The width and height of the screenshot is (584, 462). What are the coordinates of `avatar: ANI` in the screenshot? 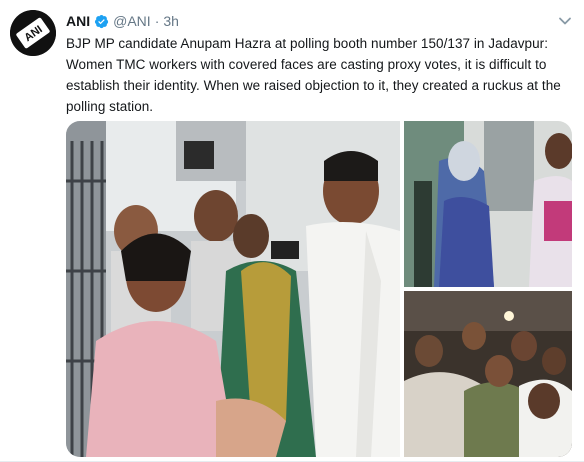 It's located at (33, 33).